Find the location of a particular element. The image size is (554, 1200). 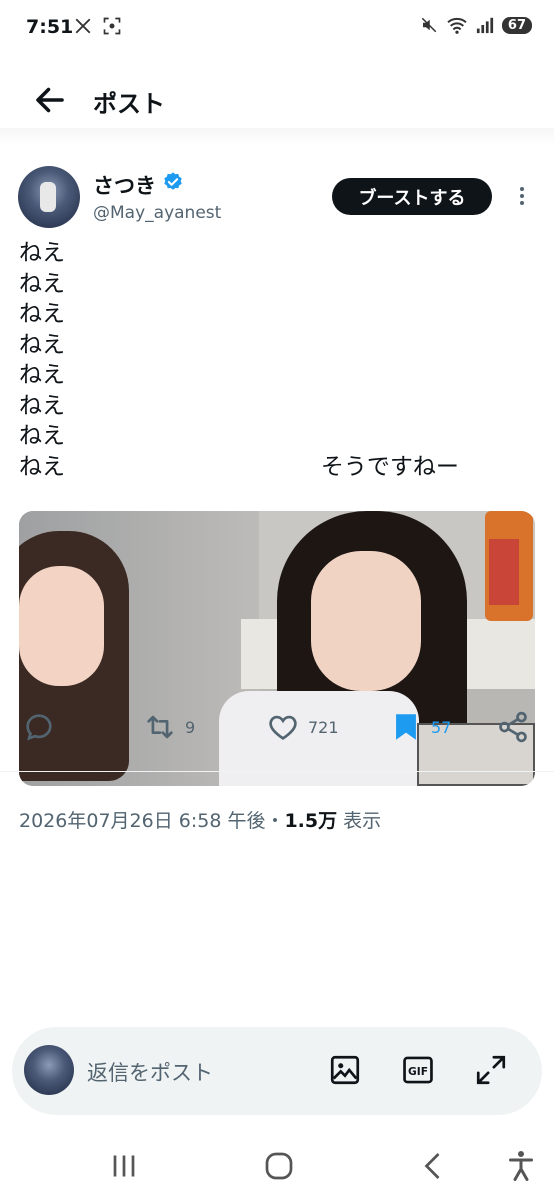

author-handle: @May_ayanest is located at coordinates (157, 213).